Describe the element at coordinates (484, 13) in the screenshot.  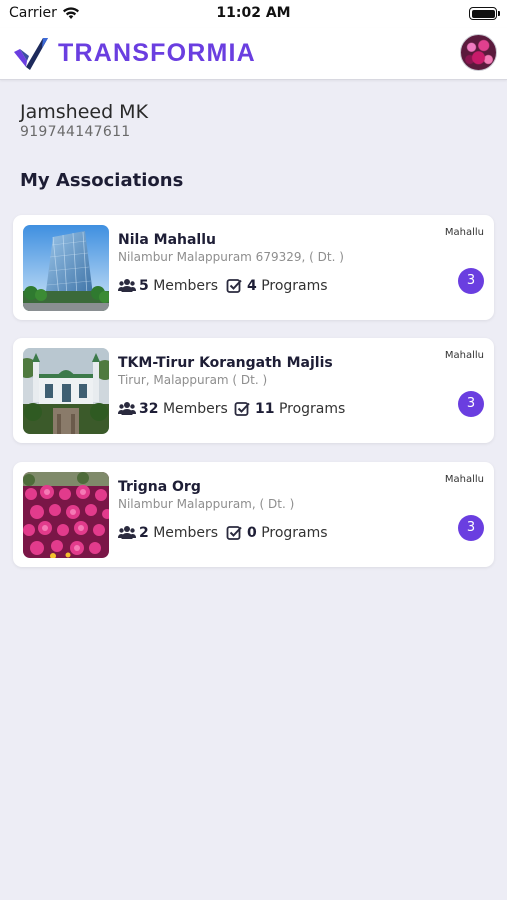
I see `battery-icon` at that location.